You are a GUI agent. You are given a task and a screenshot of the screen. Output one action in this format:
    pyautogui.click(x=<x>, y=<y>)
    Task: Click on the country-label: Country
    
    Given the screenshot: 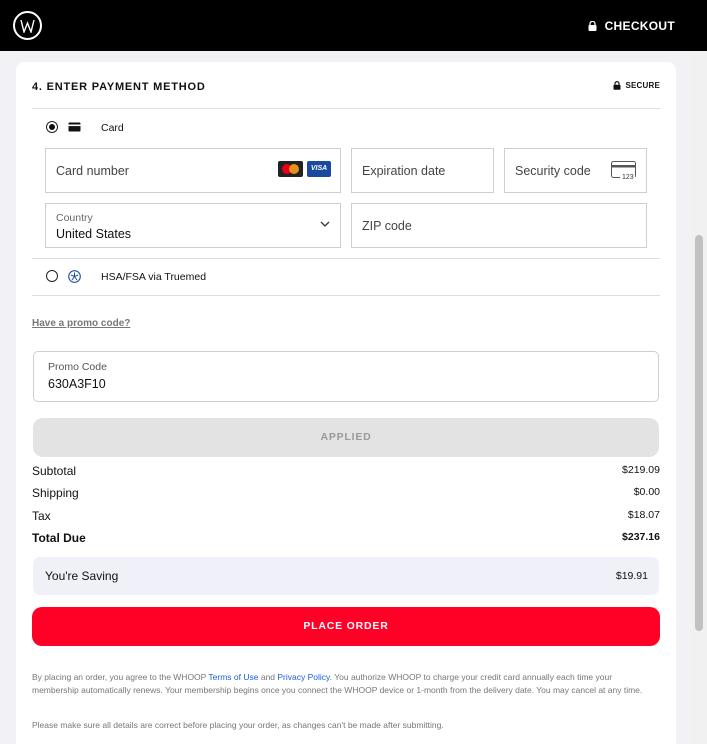 What is the action you would take?
    pyautogui.click(x=74, y=218)
    